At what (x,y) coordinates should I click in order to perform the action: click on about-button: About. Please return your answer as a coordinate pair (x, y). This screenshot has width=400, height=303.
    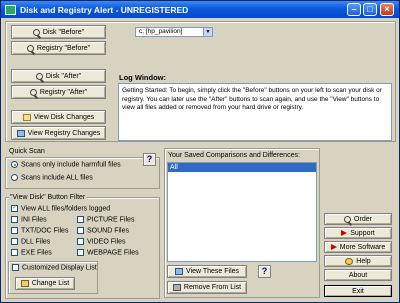
    Looking at the image, I should click on (358, 275).